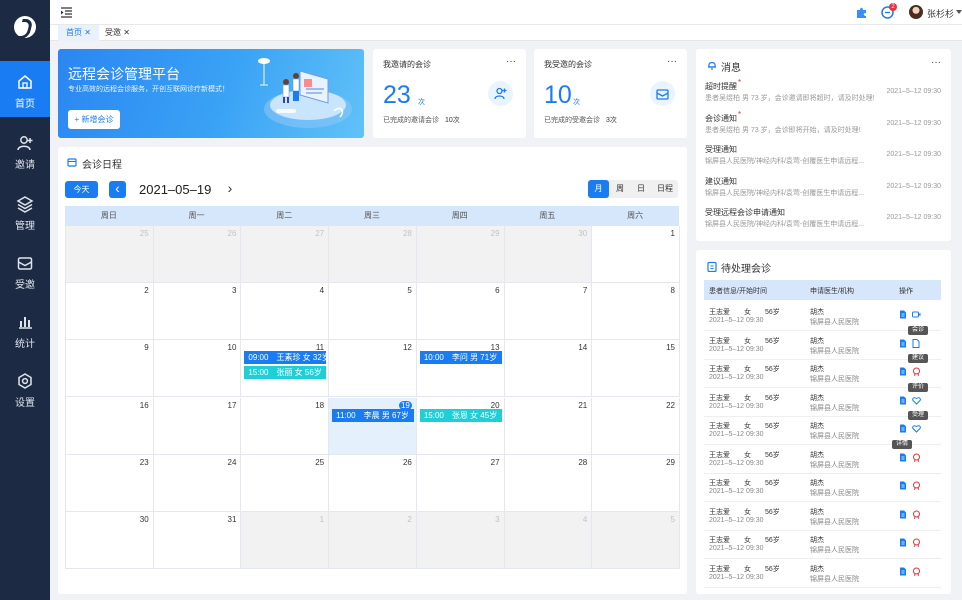 This screenshot has width=962, height=600. Describe the element at coordinates (460, 358) in the screenshot. I see `calendar-event: 10:00 李问 男 71岁` at that location.